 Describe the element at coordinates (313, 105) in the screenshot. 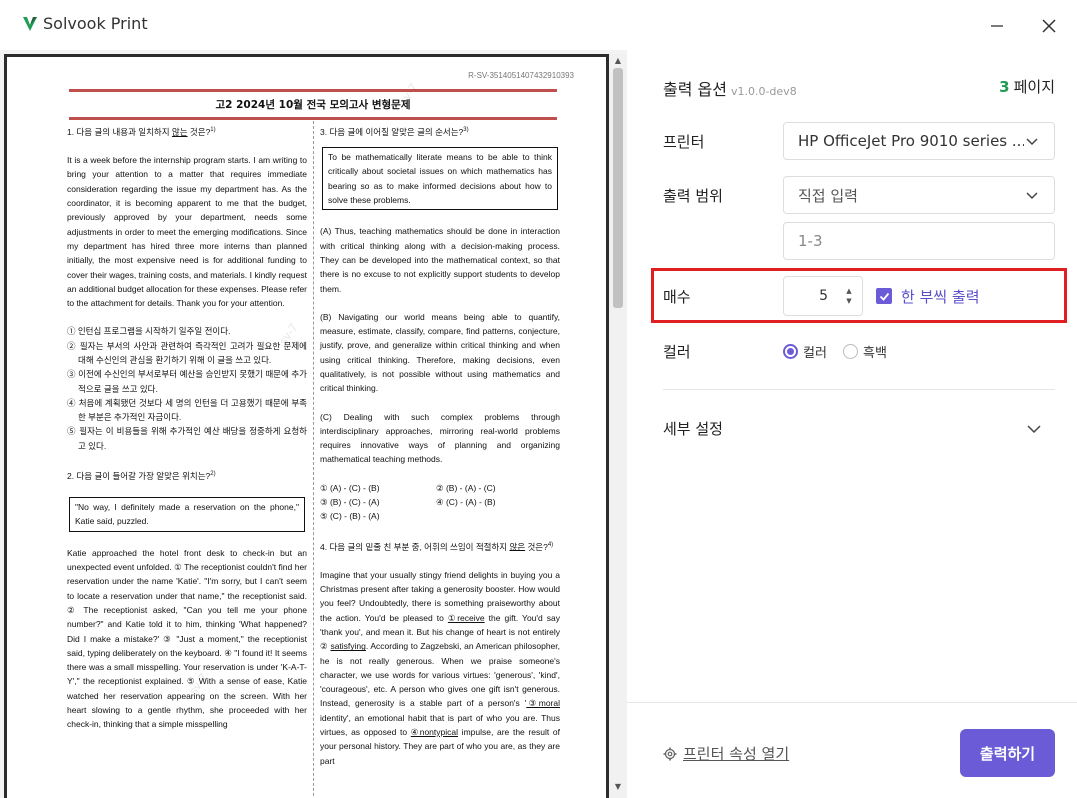

I see `document-title: 고2 2024년 10월 전국 모의고사 변형문제` at that location.